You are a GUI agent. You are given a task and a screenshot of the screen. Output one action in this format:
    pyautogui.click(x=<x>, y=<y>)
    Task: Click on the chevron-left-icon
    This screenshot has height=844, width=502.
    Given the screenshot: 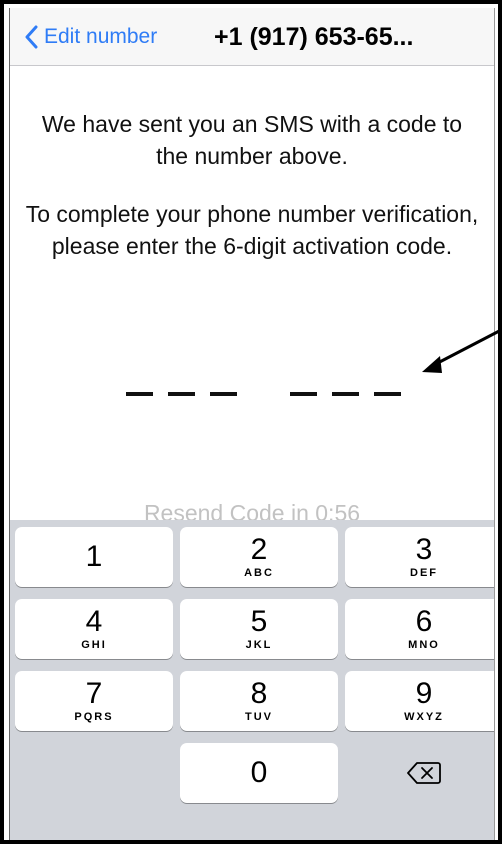 What is the action you would take?
    pyautogui.click(x=31, y=37)
    